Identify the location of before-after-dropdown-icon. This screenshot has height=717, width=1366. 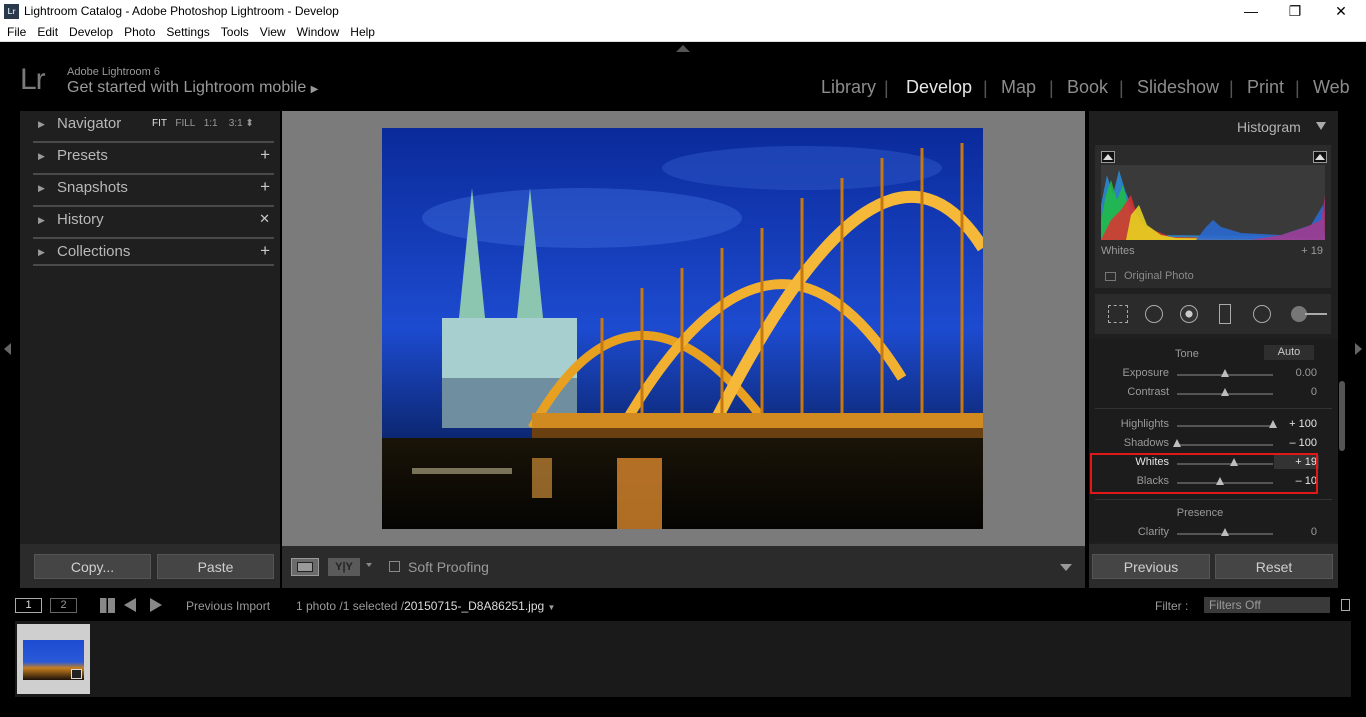
(369, 565).